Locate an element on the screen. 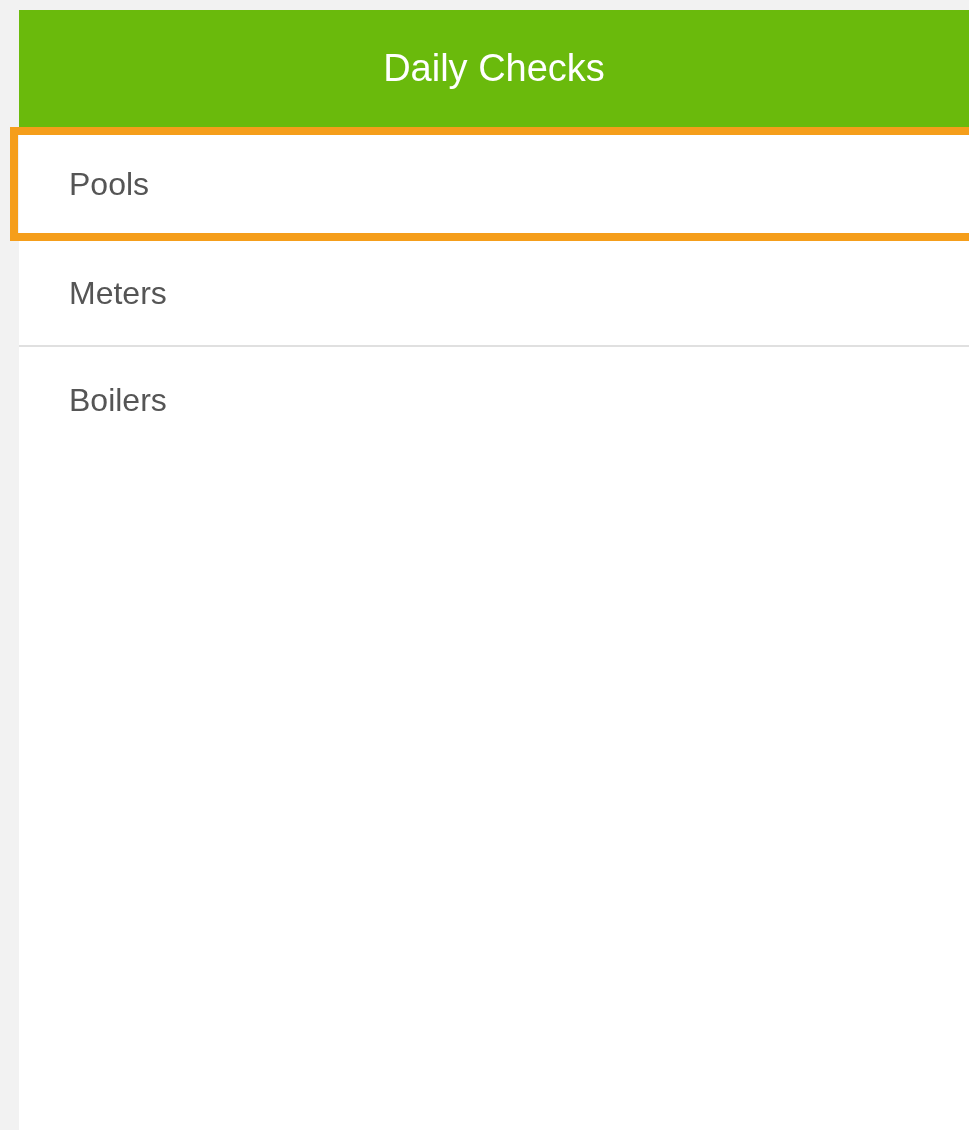  list-item: Pools is located at coordinates (489, 184).